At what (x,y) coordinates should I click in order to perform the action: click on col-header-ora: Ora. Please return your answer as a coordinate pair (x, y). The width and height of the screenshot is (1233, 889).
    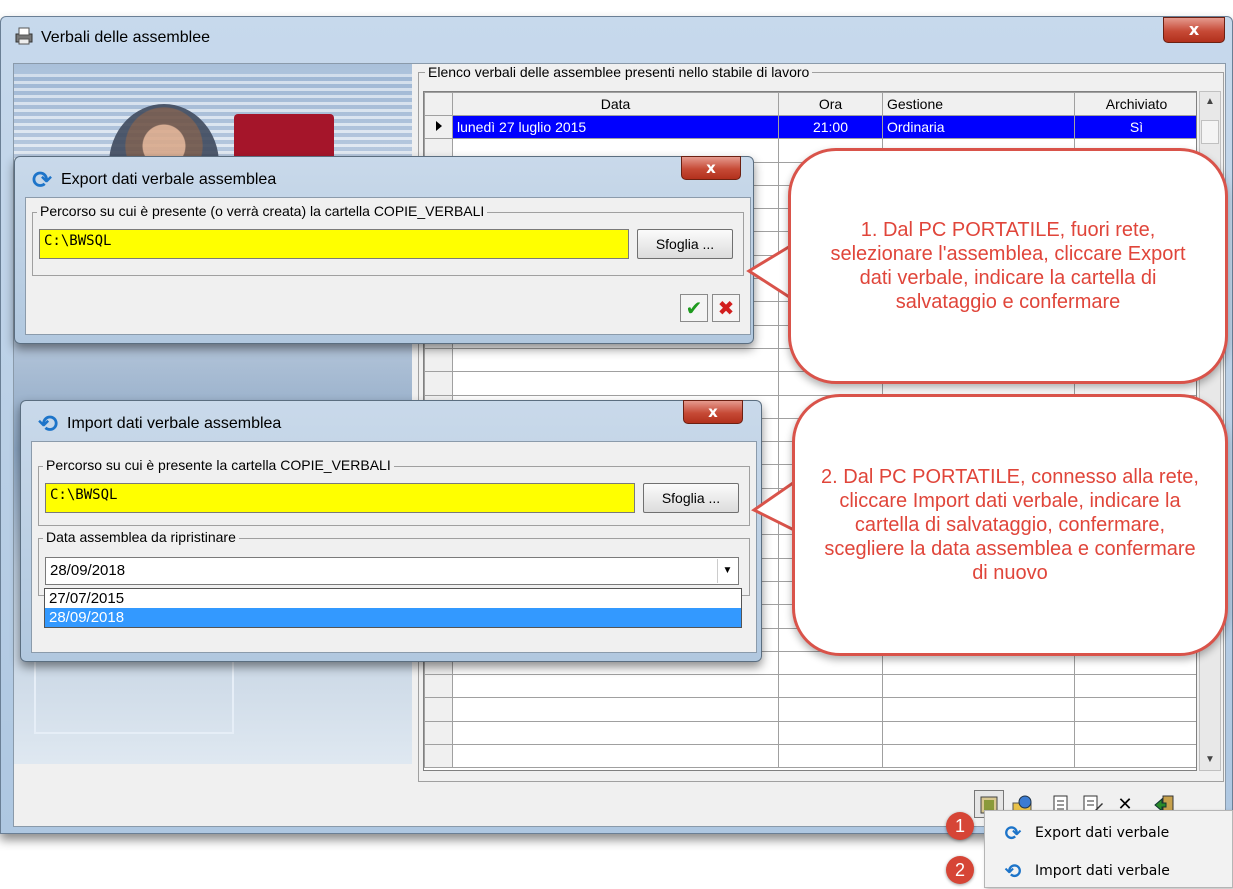
    Looking at the image, I should click on (830, 104).